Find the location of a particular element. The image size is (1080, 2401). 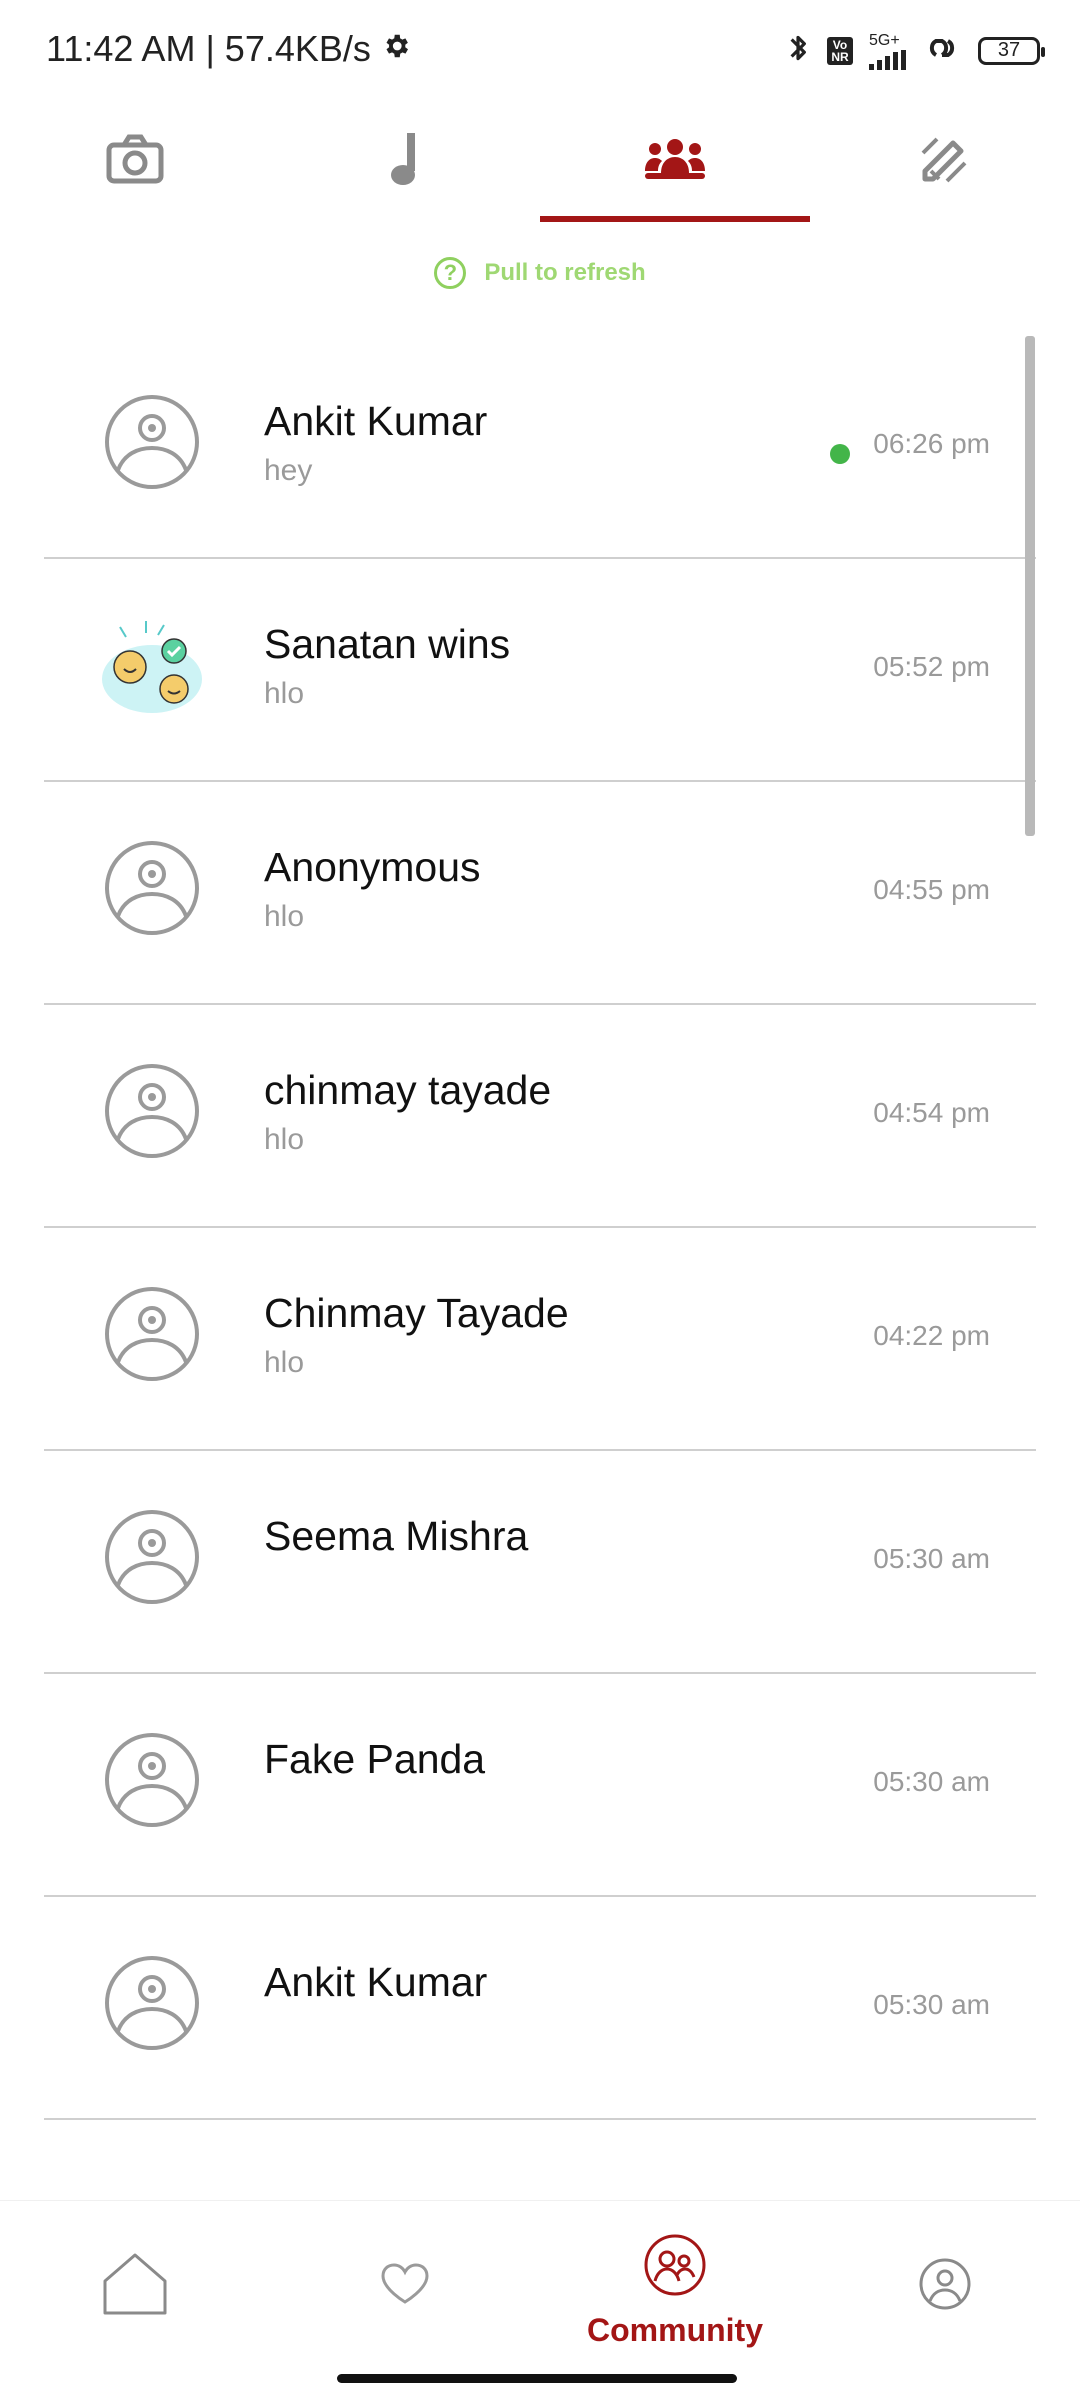

chat-name: Anonymous is located at coordinates (372, 867).